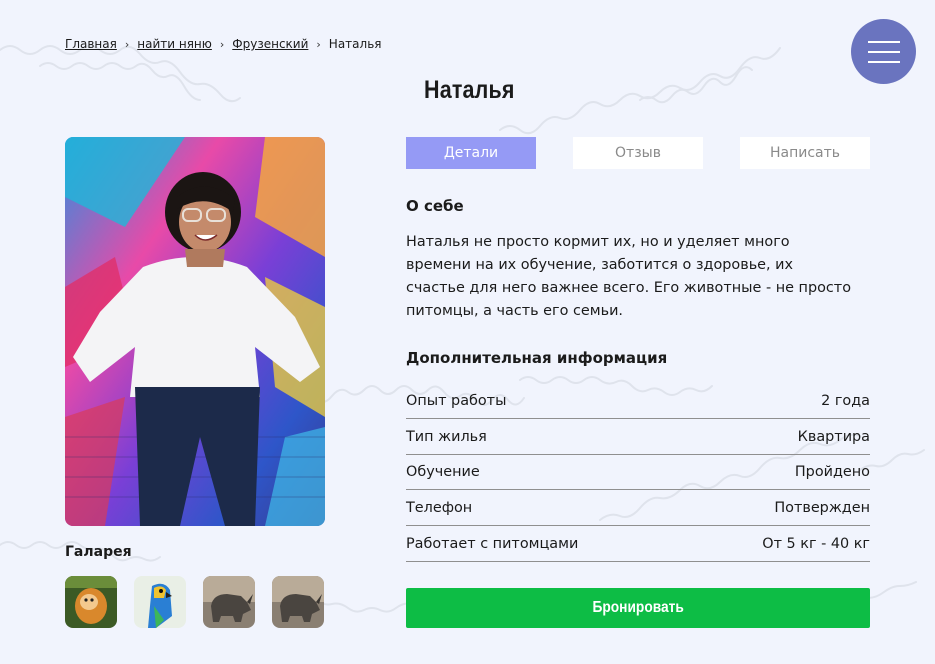 The height and width of the screenshot is (664, 935). I want to click on info-label: Тип жилья, so click(446, 436).